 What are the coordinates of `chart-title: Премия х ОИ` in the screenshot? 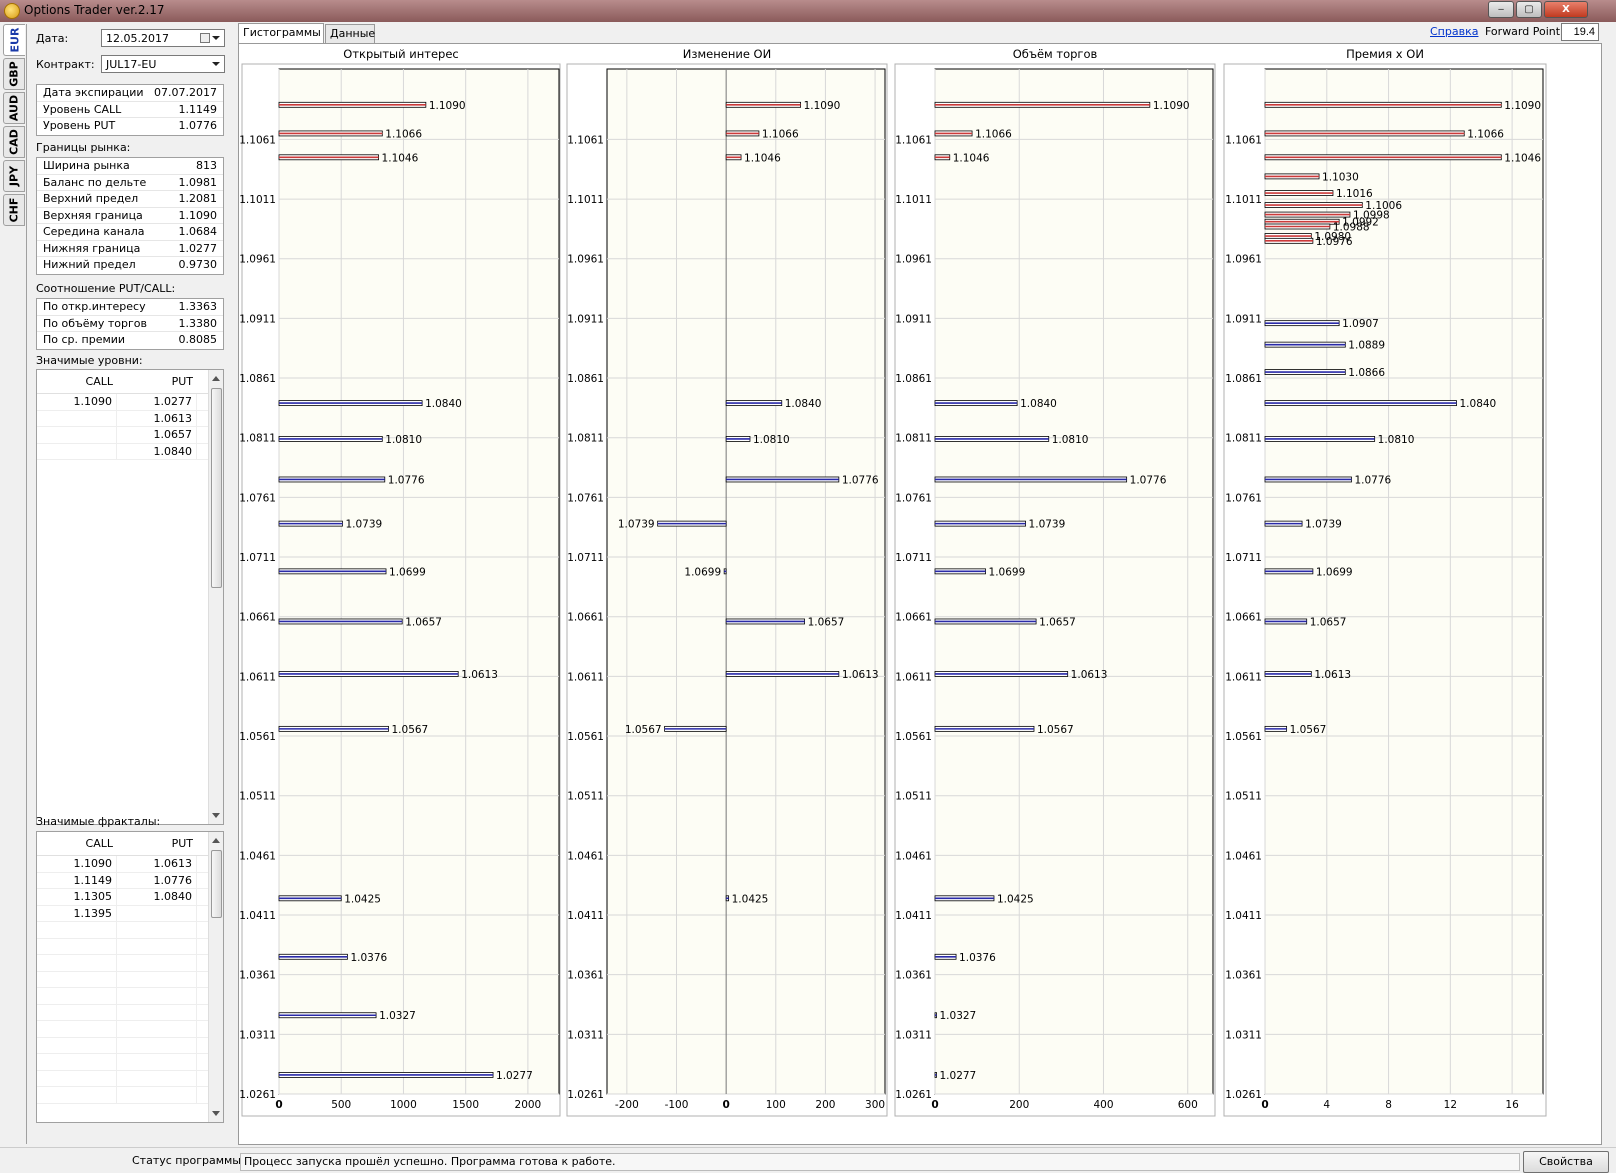 It's located at (1385, 54).